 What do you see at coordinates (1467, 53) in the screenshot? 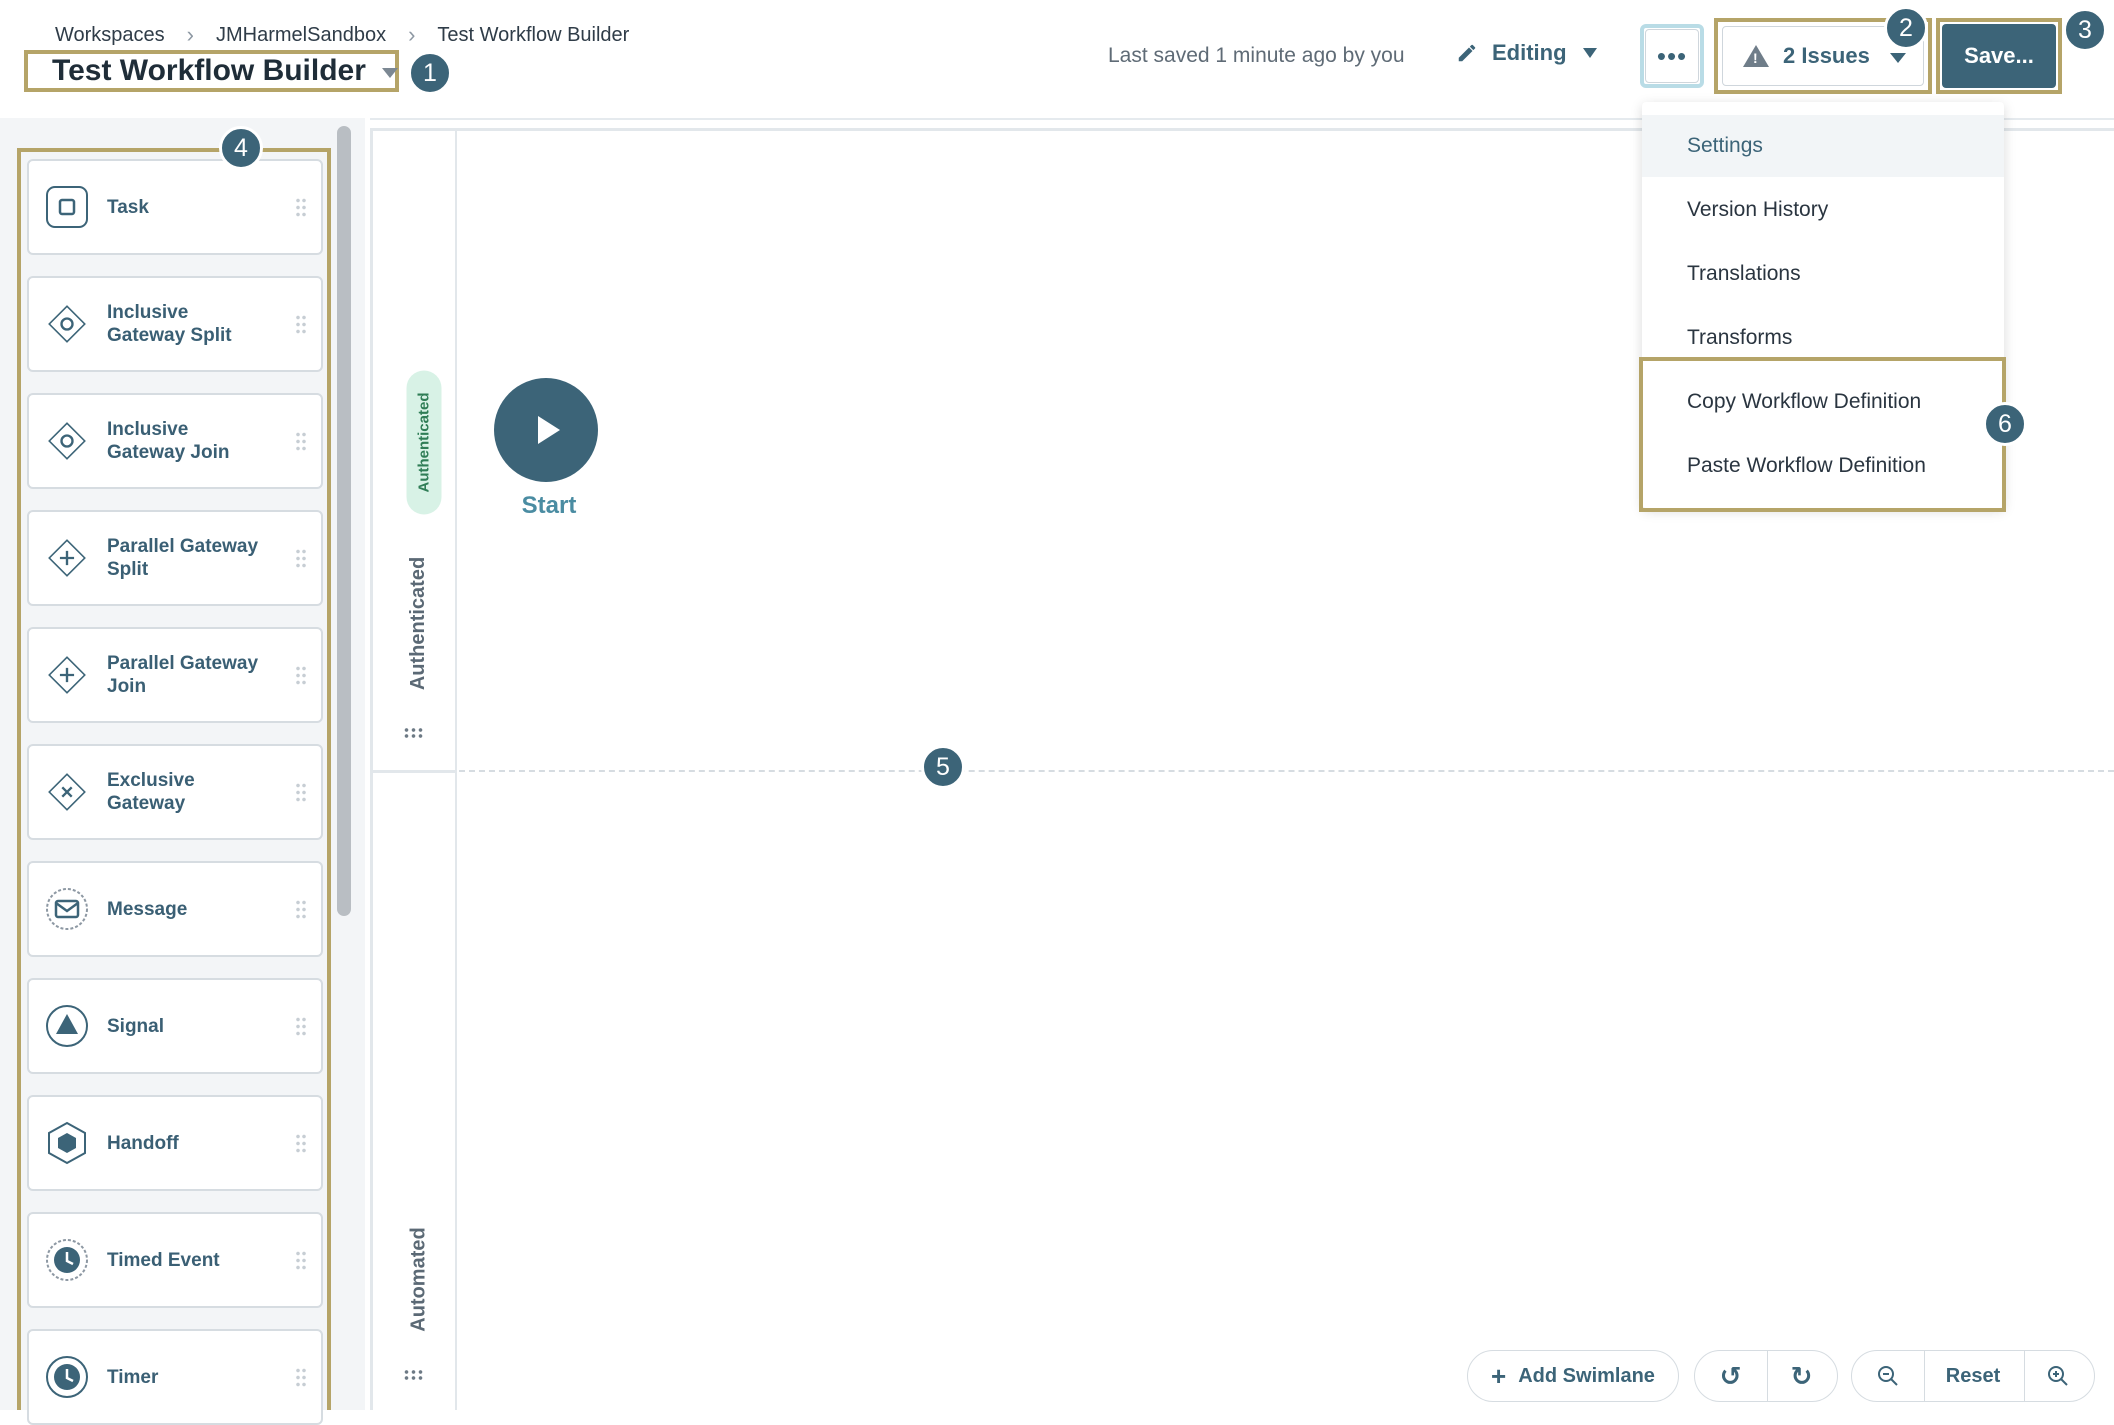
I see `pencil-icon` at bounding box center [1467, 53].